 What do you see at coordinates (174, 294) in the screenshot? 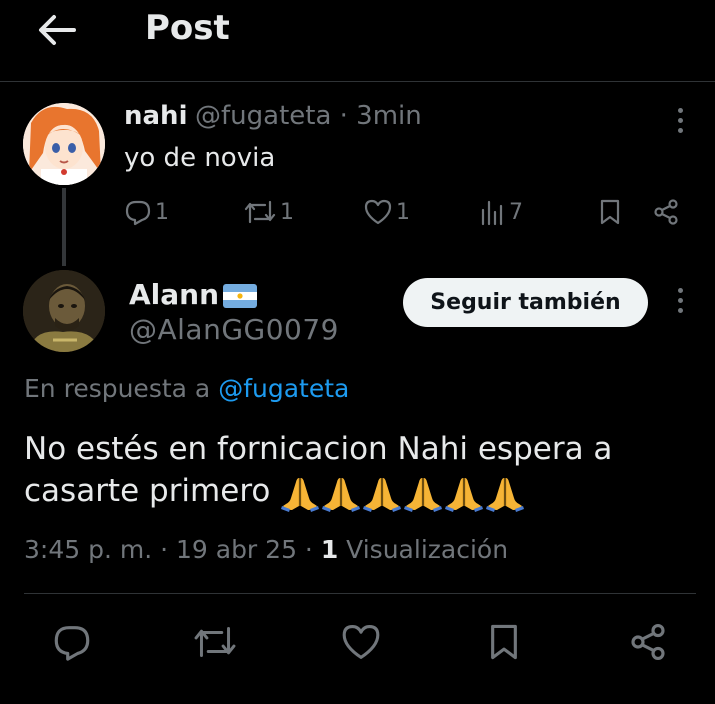
I see `author-name: Alann` at bounding box center [174, 294].